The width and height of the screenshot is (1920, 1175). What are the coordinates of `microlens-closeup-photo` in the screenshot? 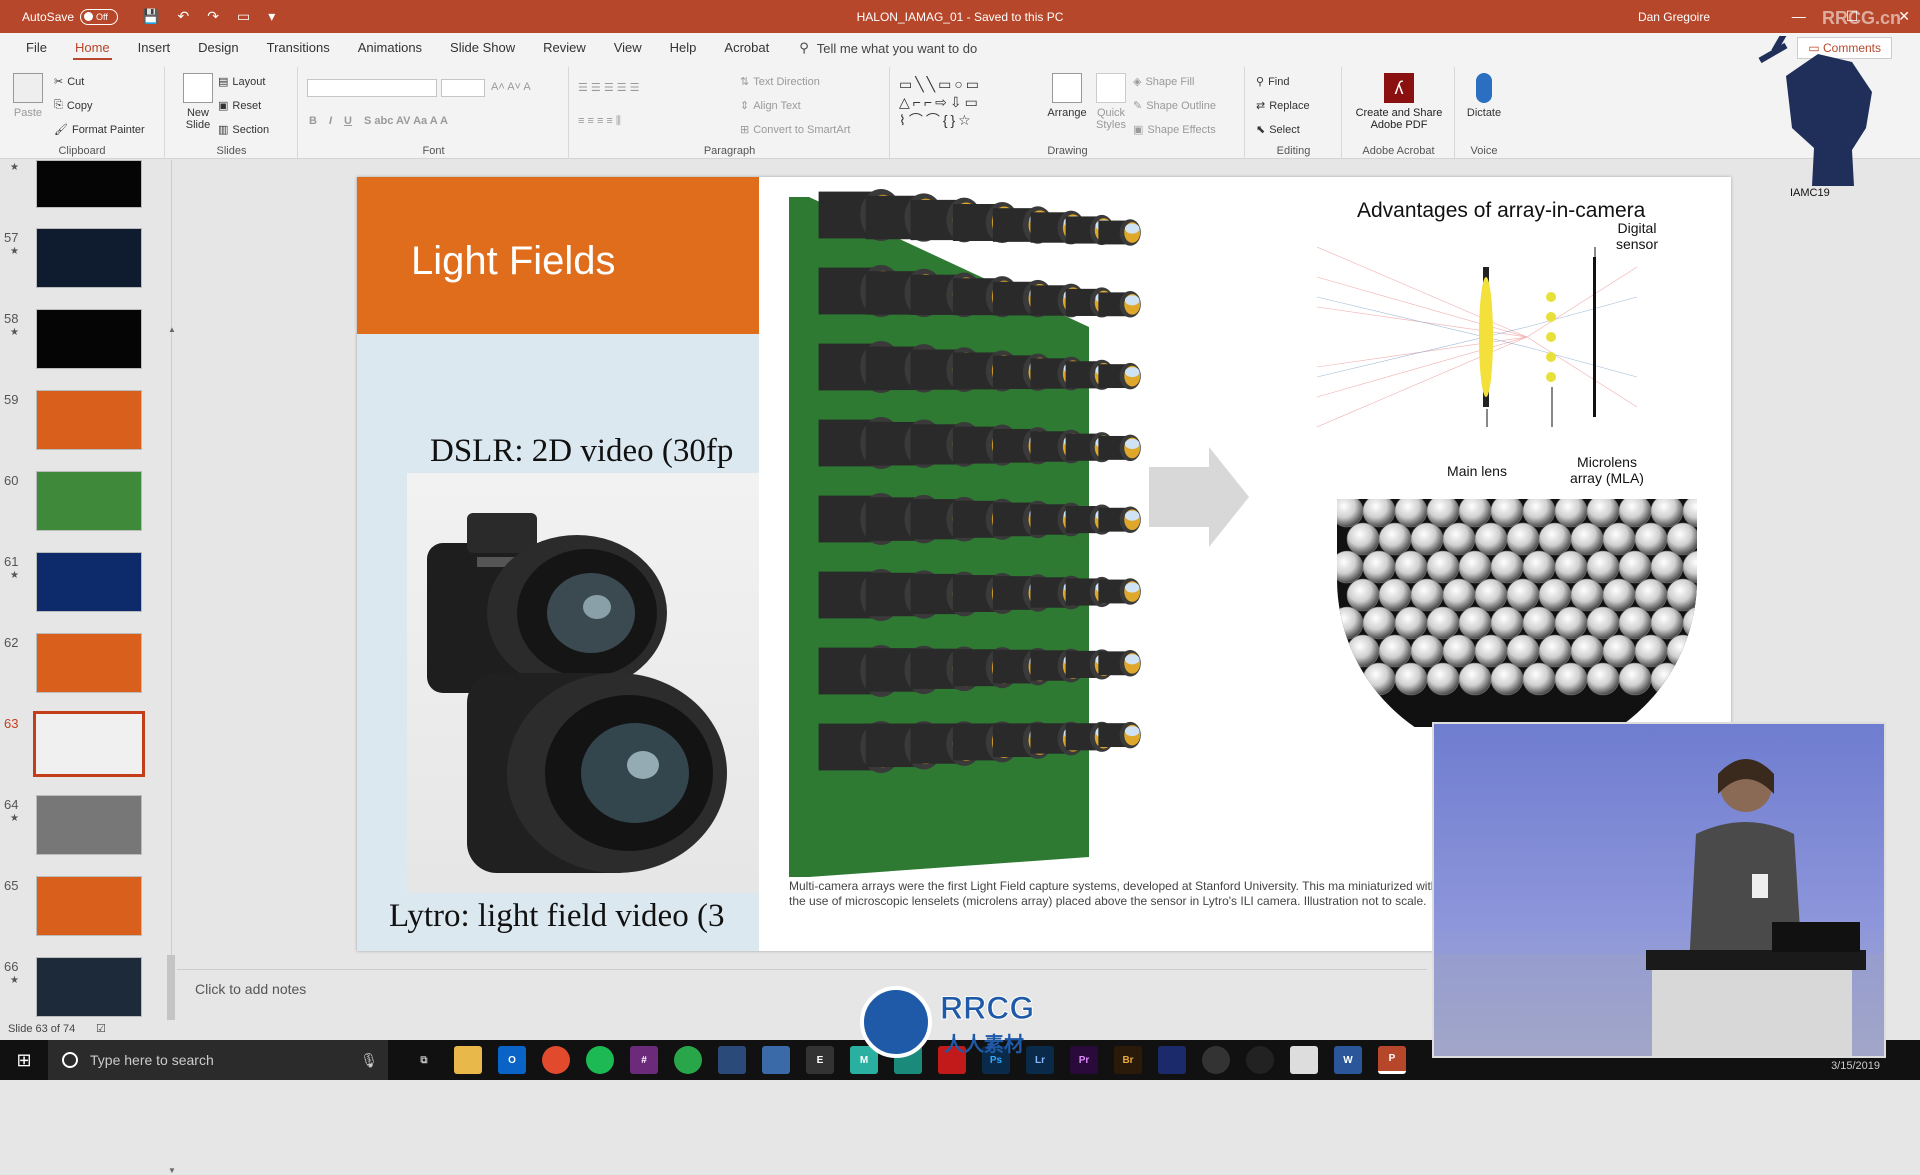 It's located at (1517, 613).